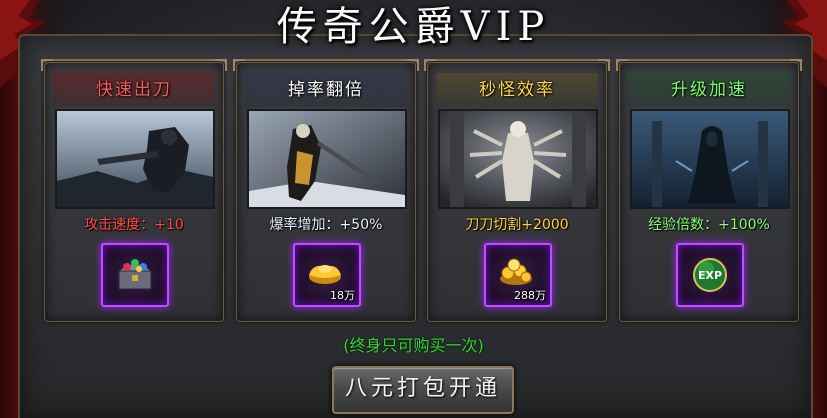  What do you see at coordinates (134, 225) in the screenshot?
I see `card-stat: 攻击速度：+10` at bounding box center [134, 225].